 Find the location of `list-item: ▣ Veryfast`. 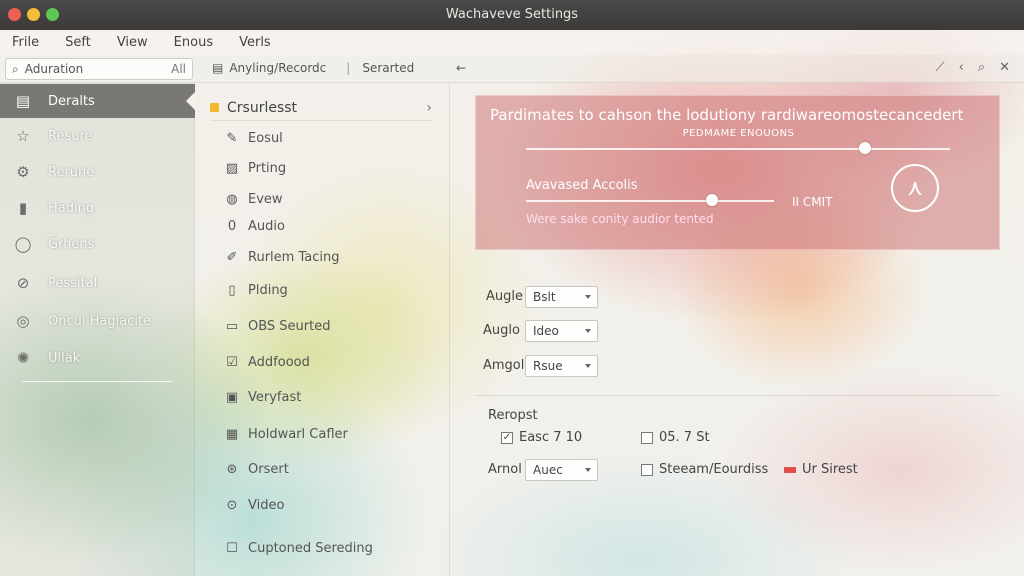

list-item: ▣ Veryfast is located at coordinates (263, 397).